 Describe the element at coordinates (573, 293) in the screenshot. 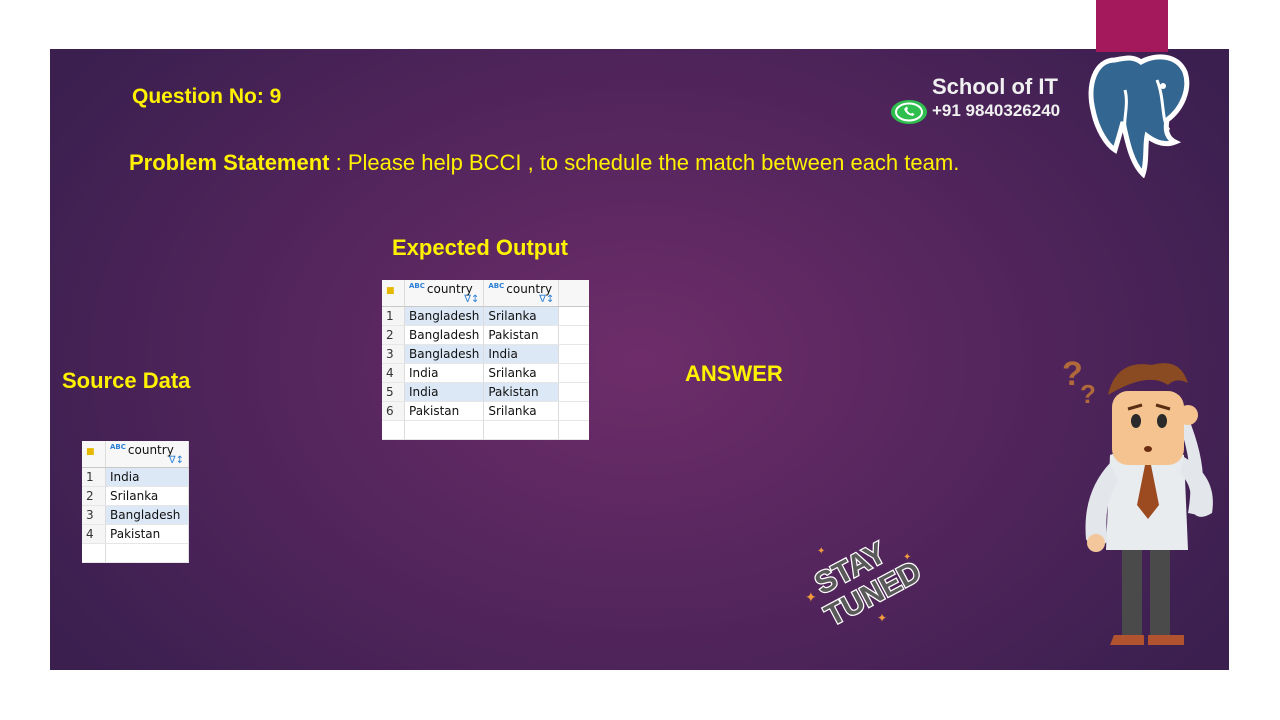

I see `empty-header` at that location.